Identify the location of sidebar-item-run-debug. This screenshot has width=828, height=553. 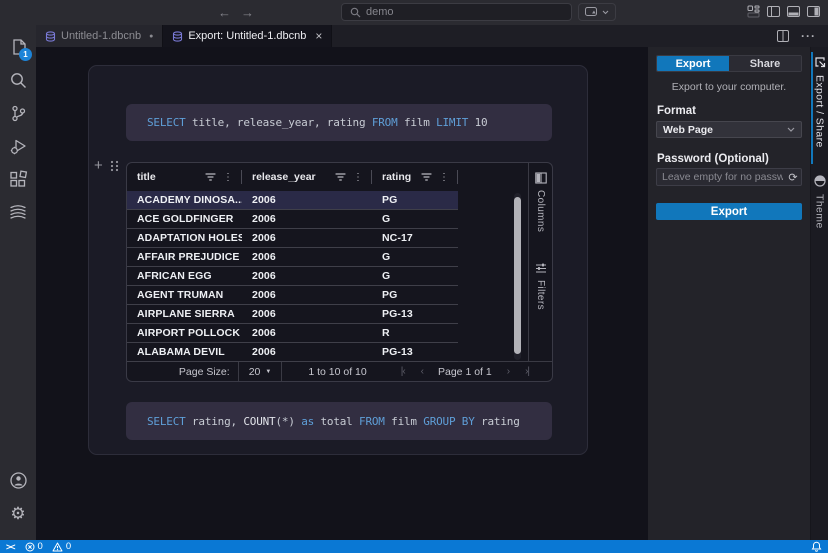
(18, 146).